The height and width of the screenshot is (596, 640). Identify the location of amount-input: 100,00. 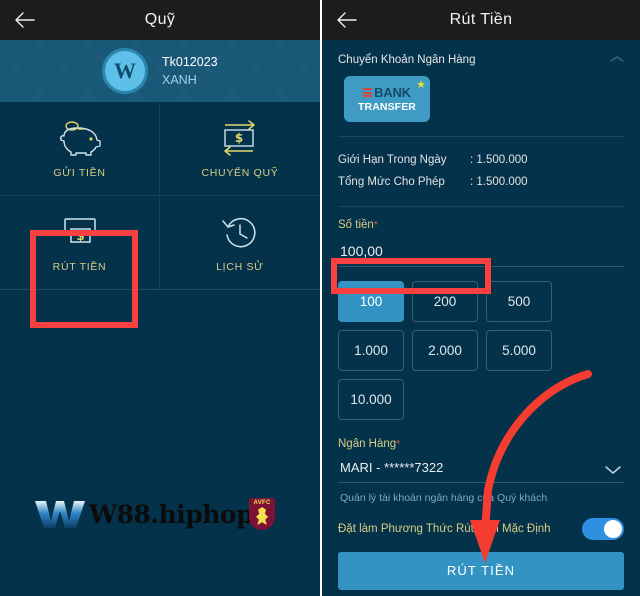
(481, 253).